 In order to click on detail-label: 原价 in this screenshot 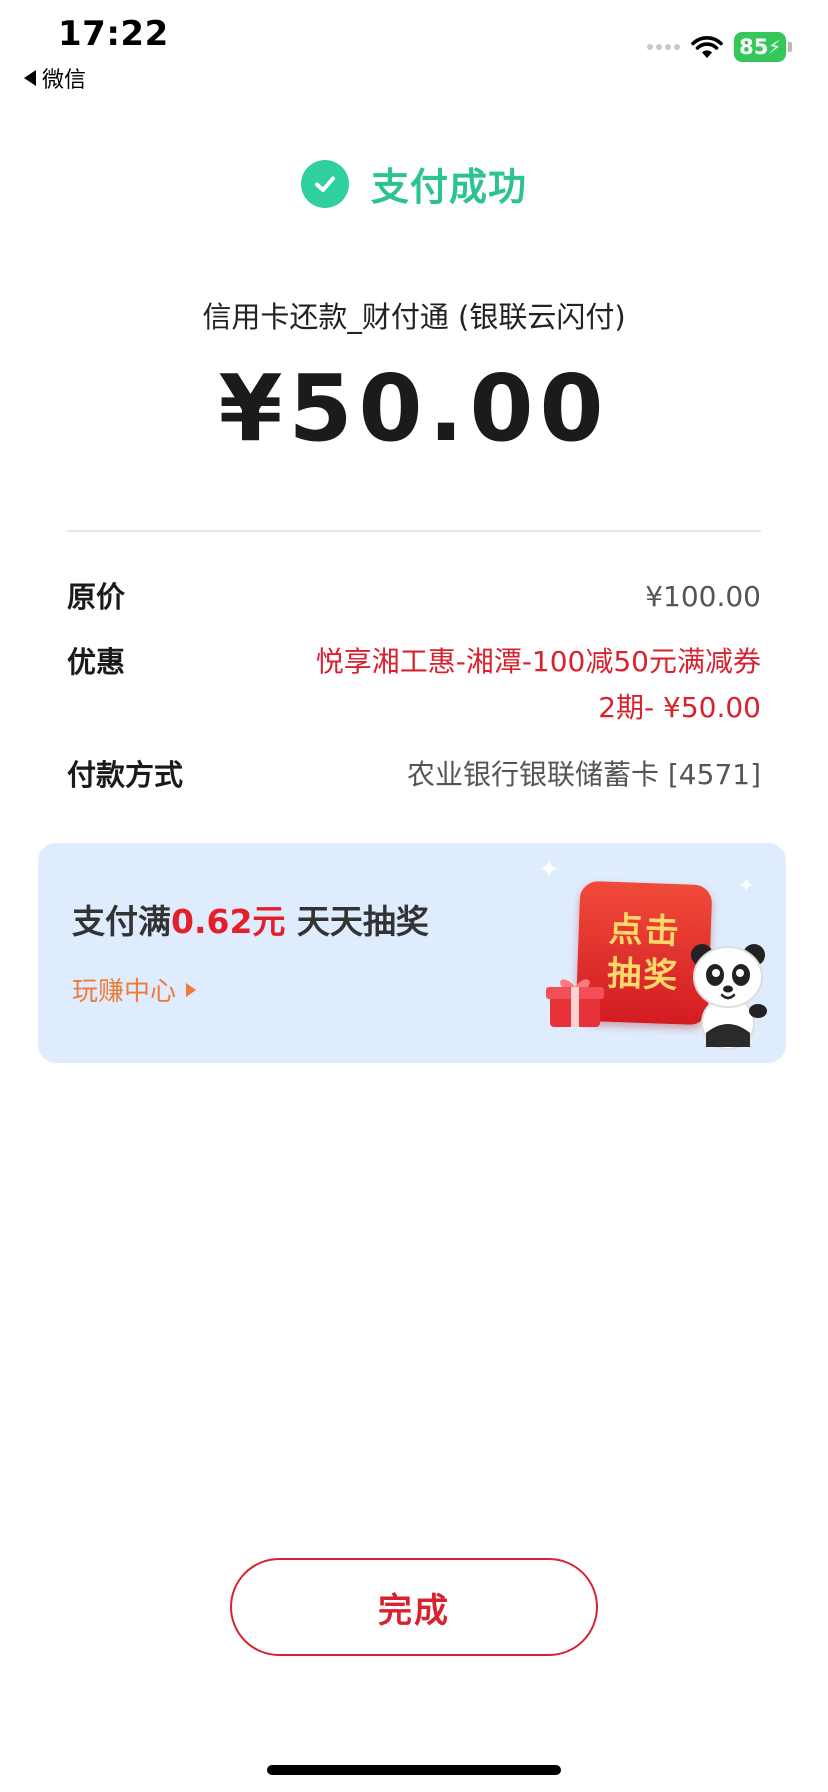, I will do `click(96, 597)`.